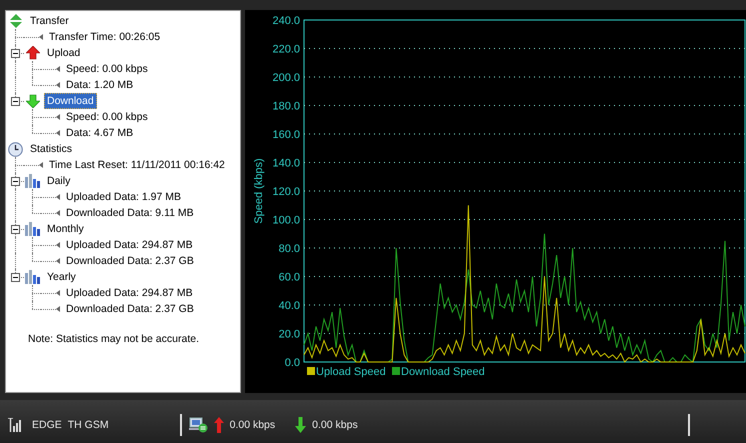 The height and width of the screenshot is (443, 746). I want to click on axis-tick-label: 0.0, so click(292, 363).